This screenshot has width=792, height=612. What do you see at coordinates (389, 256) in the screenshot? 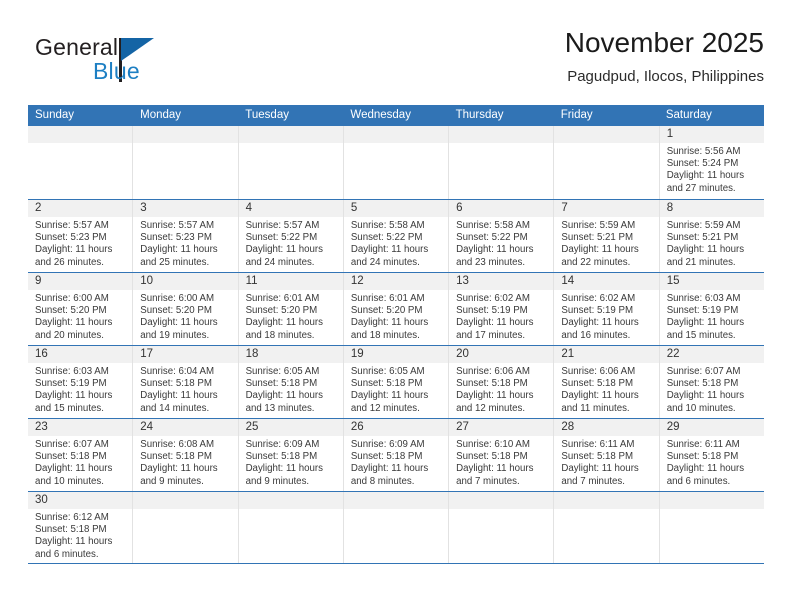
I see `daylight-text: Daylight: 11 hours and 24 minutes.` at bounding box center [389, 256].